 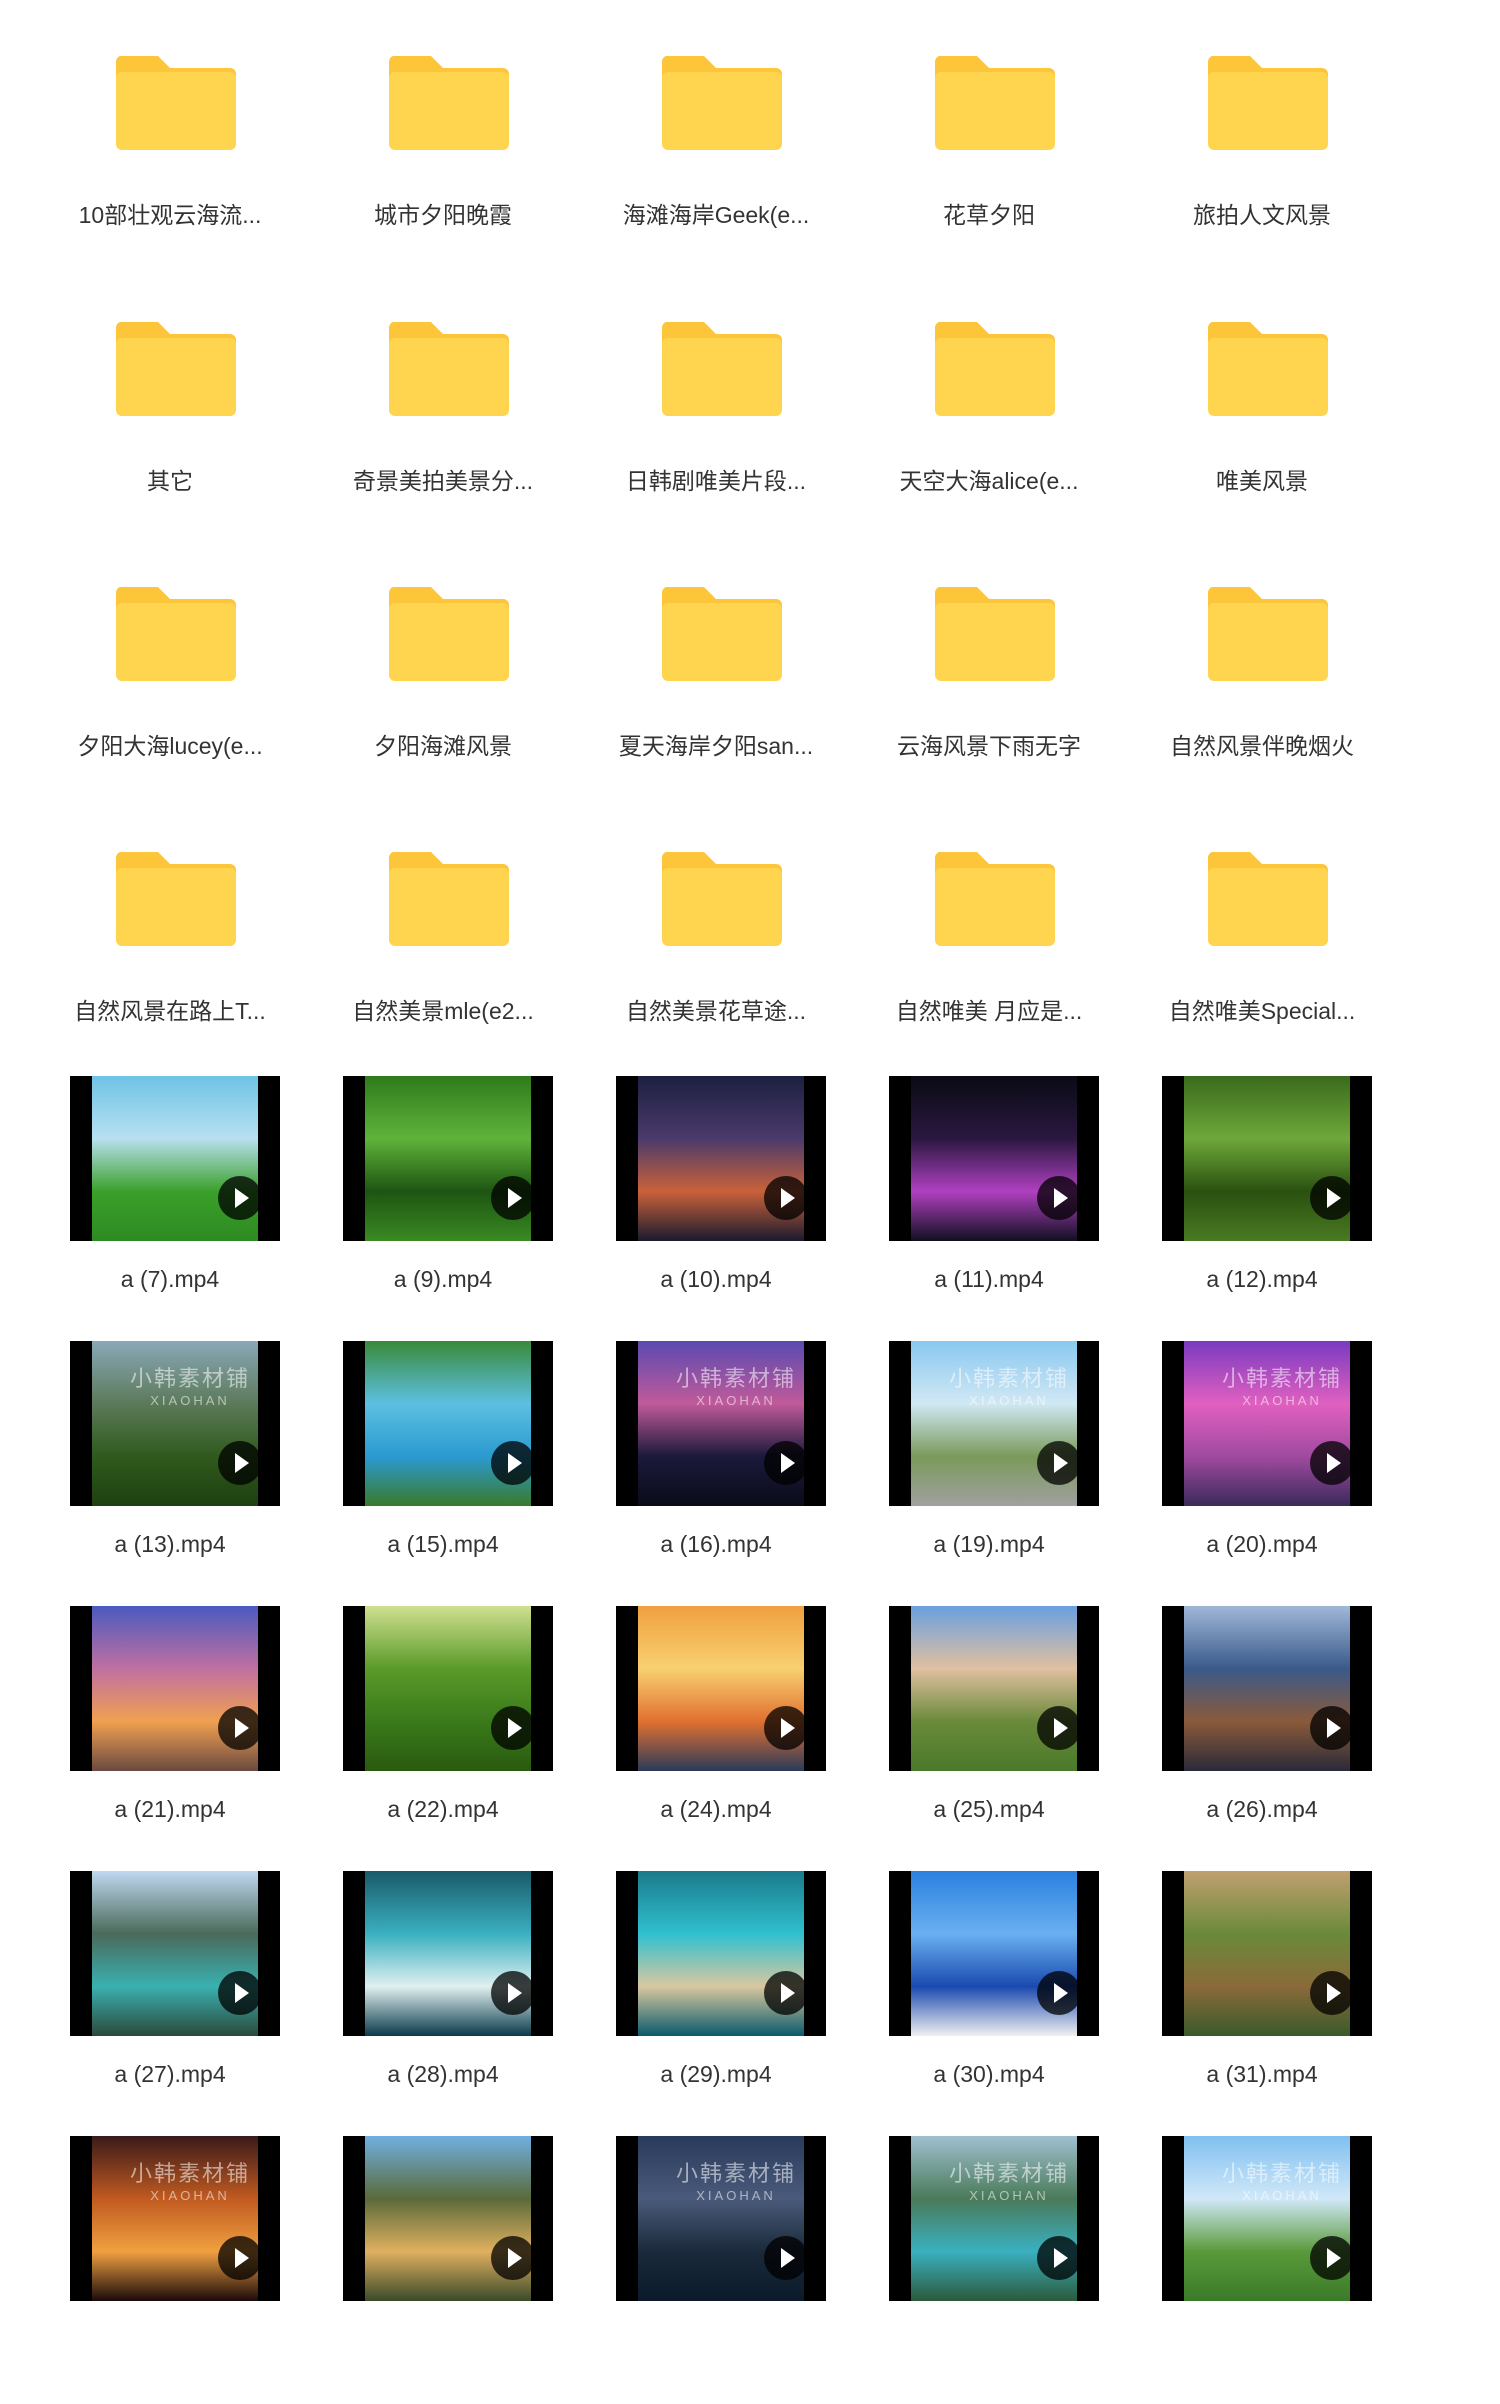 I want to click on video-item: a (10).mp4, so click(x=716, y=1210).